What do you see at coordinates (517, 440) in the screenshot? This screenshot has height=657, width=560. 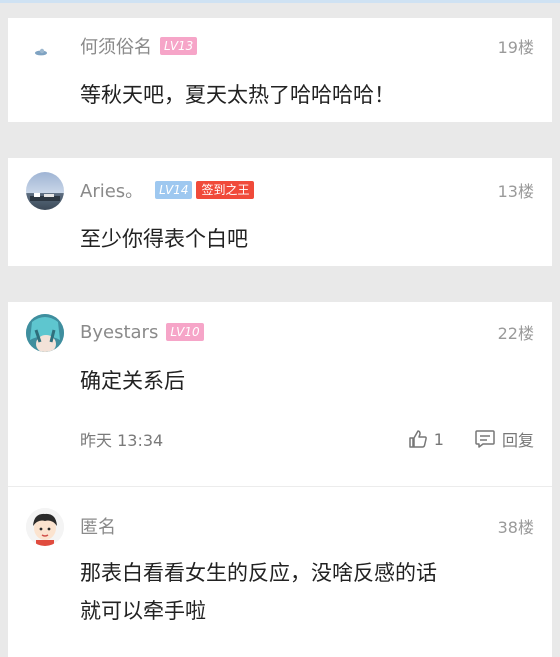 I see `reply-label: 回复` at bounding box center [517, 440].